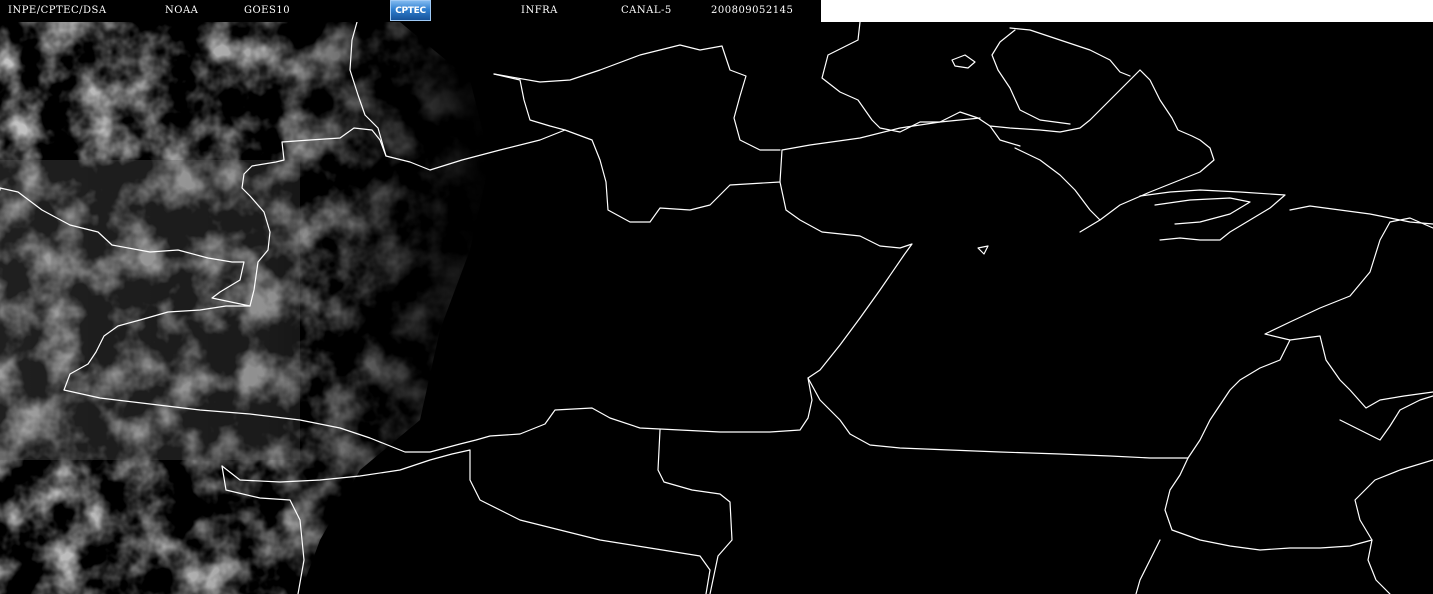 This screenshot has width=1433, height=594. I want to click on cptec-logo-text: CPTEC, so click(410, 10).